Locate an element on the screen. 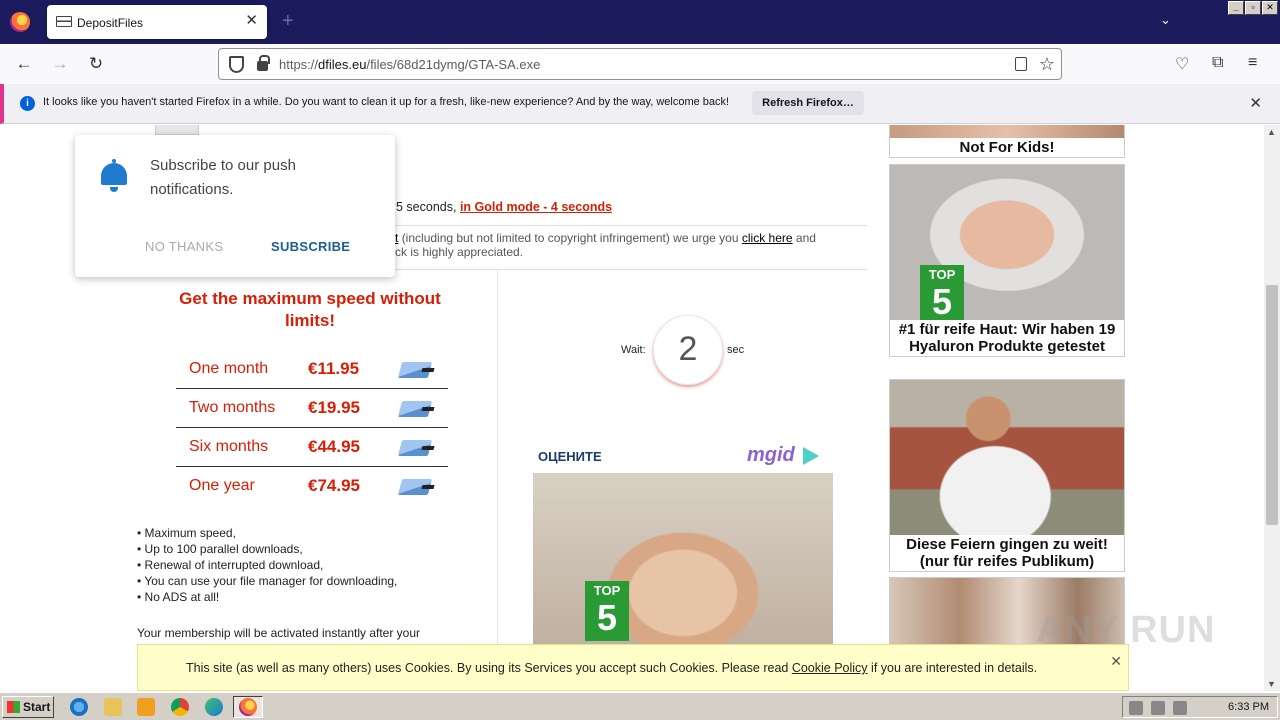 This screenshot has height=720, width=1280. internet-explorer-icon is located at coordinates (79, 707).